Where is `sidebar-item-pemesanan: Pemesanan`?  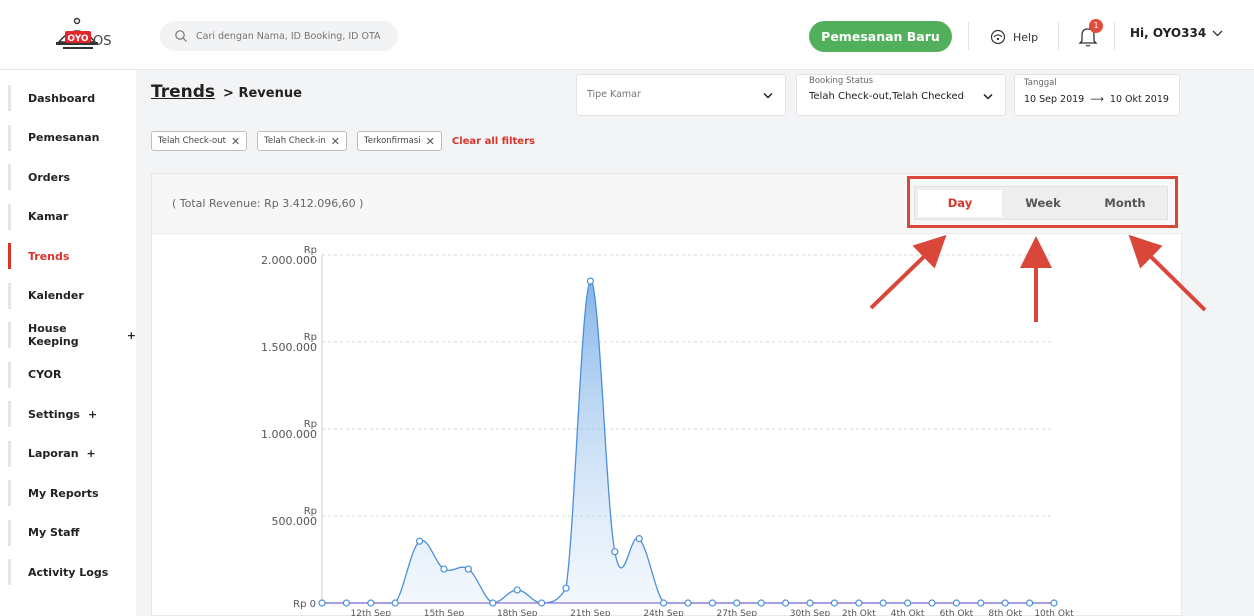
sidebar-item-pemesanan: Pemesanan is located at coordinates (68, 138).